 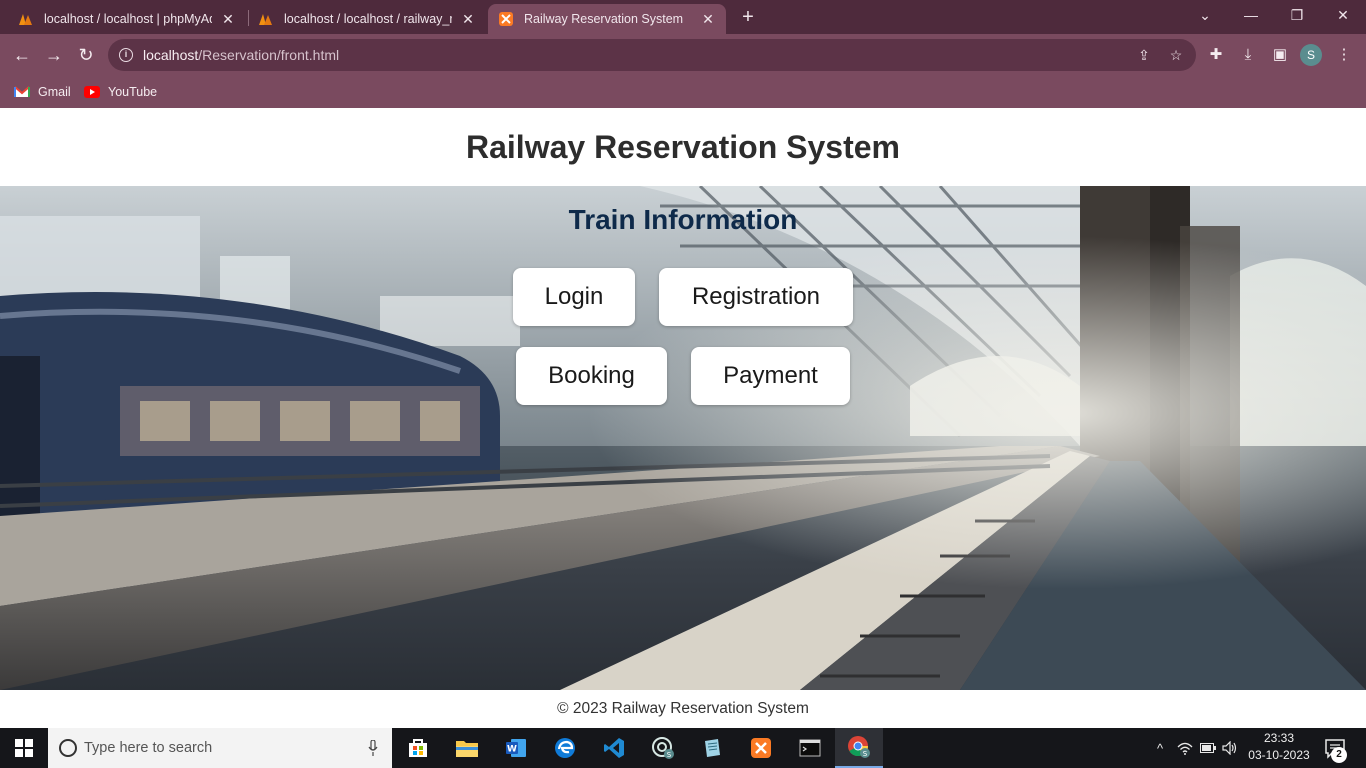 I want to click on bookmark-label: Gmail, so click(x=54, y=92).